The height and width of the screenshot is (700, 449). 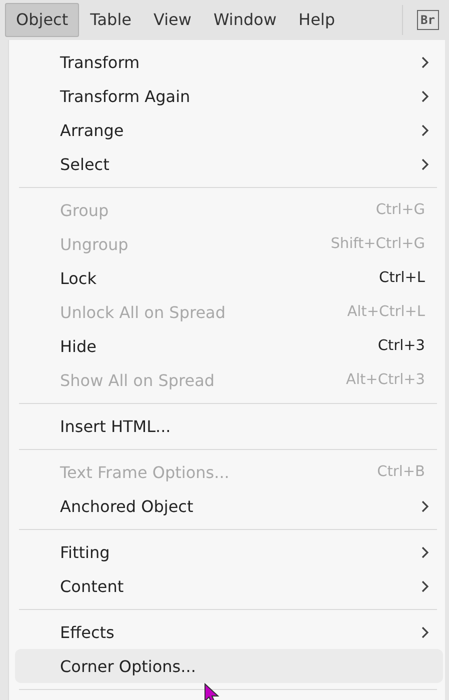 I want to click on menu-item: Content, so click(x=229, y=586).